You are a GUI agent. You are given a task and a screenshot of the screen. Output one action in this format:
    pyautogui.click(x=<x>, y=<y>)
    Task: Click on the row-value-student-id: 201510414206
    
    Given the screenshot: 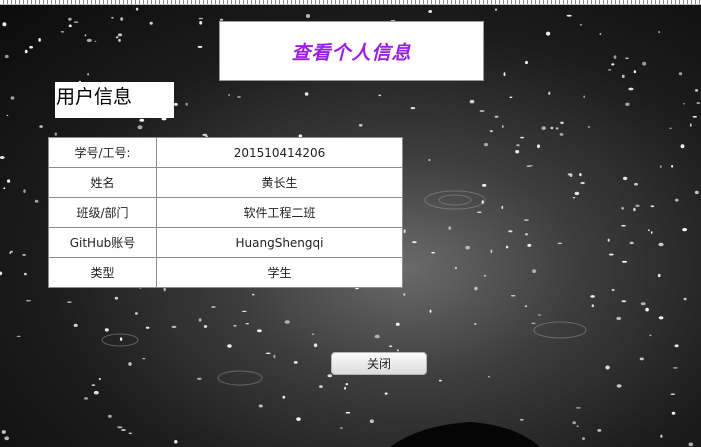 What is the action you would take?
    pyautogui.click(x=279, y=152)
    